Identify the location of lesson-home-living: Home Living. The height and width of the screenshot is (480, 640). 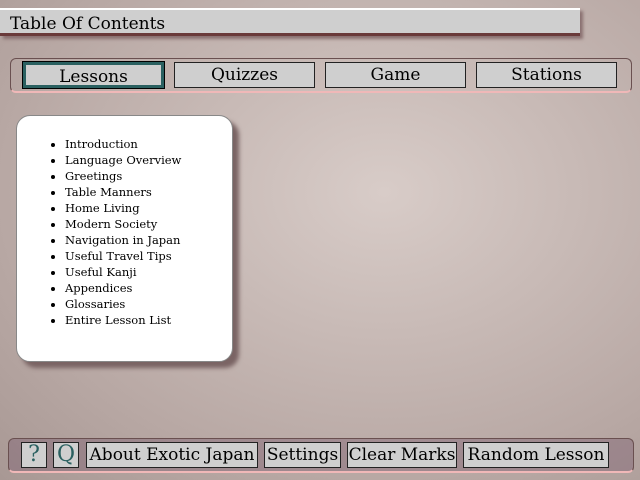
(148, 208).